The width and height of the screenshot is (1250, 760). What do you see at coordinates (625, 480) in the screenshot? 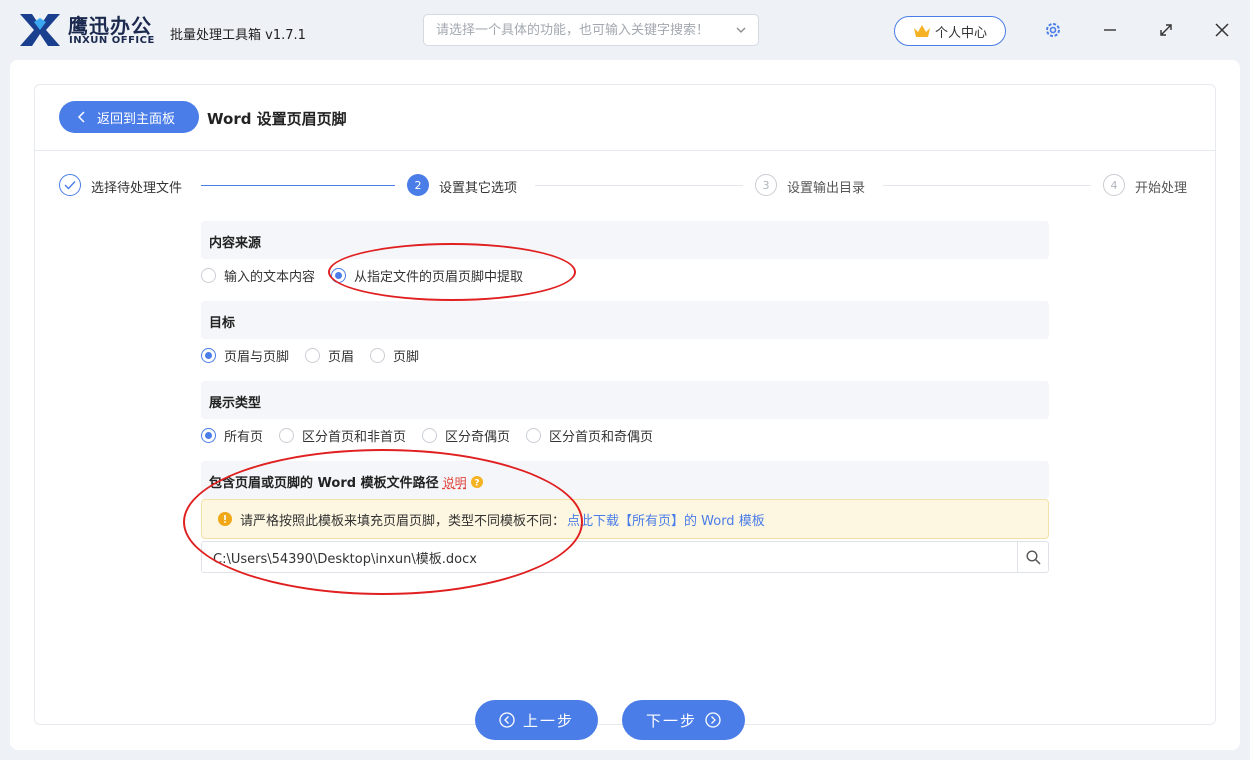
I see `template-section-header: 包含页眉或页脚的 Word 模板文件路径 说明 ?` at bounding box center [625, 480].